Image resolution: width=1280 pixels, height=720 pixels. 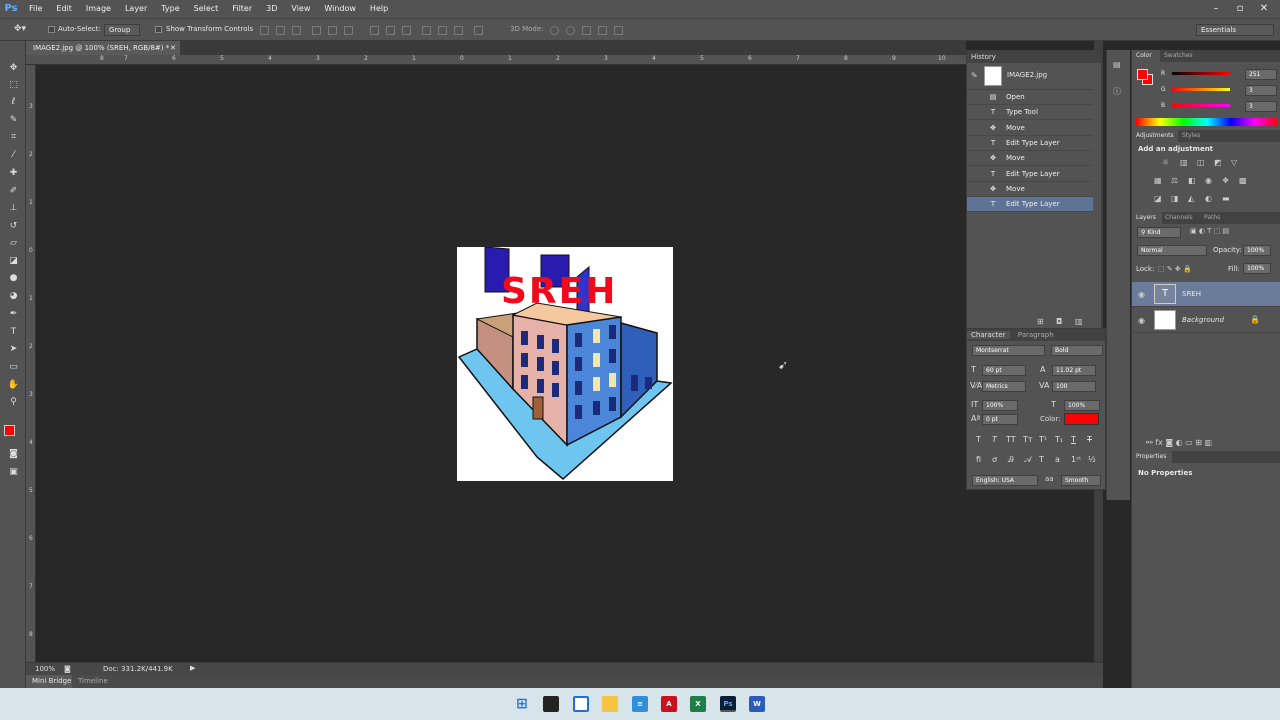 What do you see at coordinates (49, 681) in the screenshot?
I see `tab-mini-bridge: Mini Bridge` at bounding box center [49, 681].